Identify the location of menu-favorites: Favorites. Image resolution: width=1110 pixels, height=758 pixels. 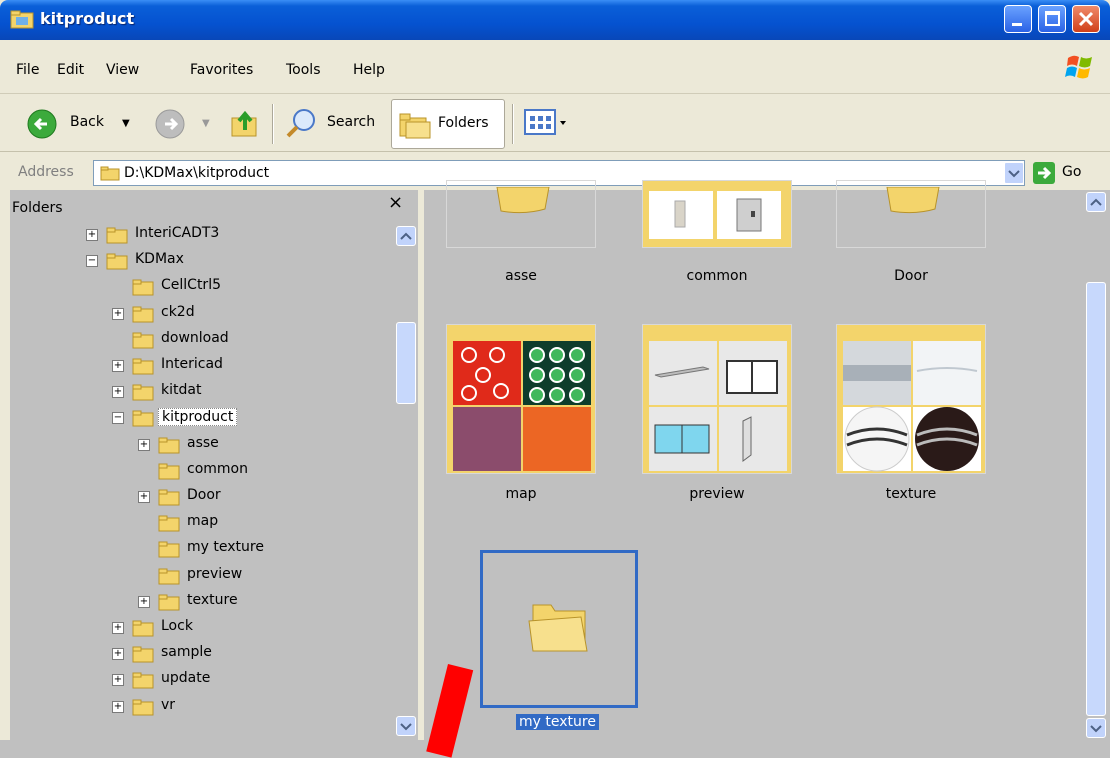
(221, 70).